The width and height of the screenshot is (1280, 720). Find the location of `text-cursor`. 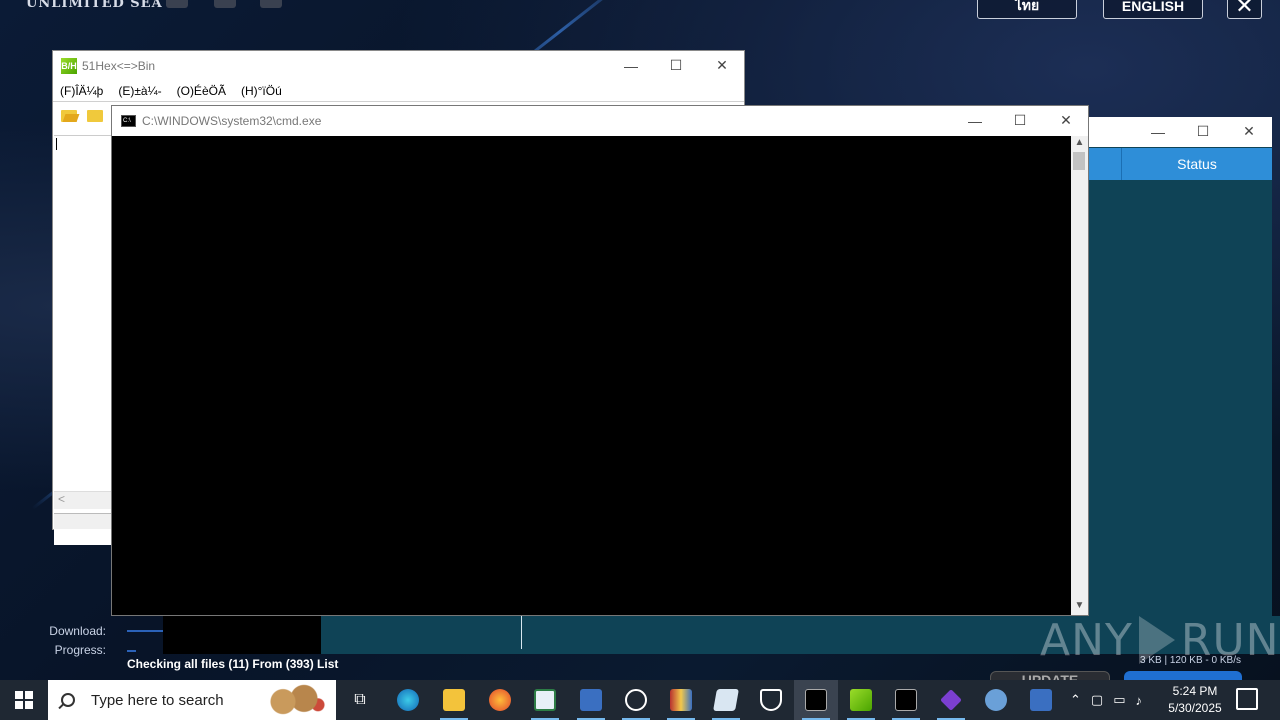

text-cursor is located at coordinates (56, 144).